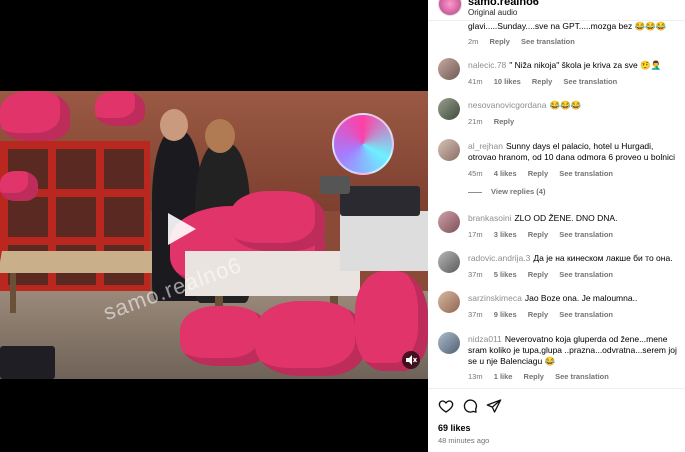 This screenshot has width=685, height=452. I want to click on comment-time: 45m, so click(475, 173).